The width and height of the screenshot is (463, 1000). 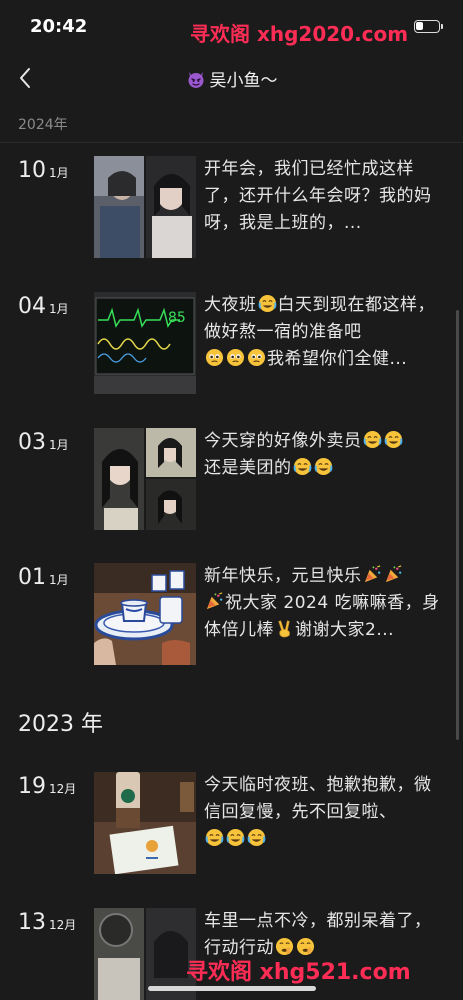 What do you see at coordinates (32, 577) in the screenshot?
I see `entry-day: 01` at bounding box center [32, 577].